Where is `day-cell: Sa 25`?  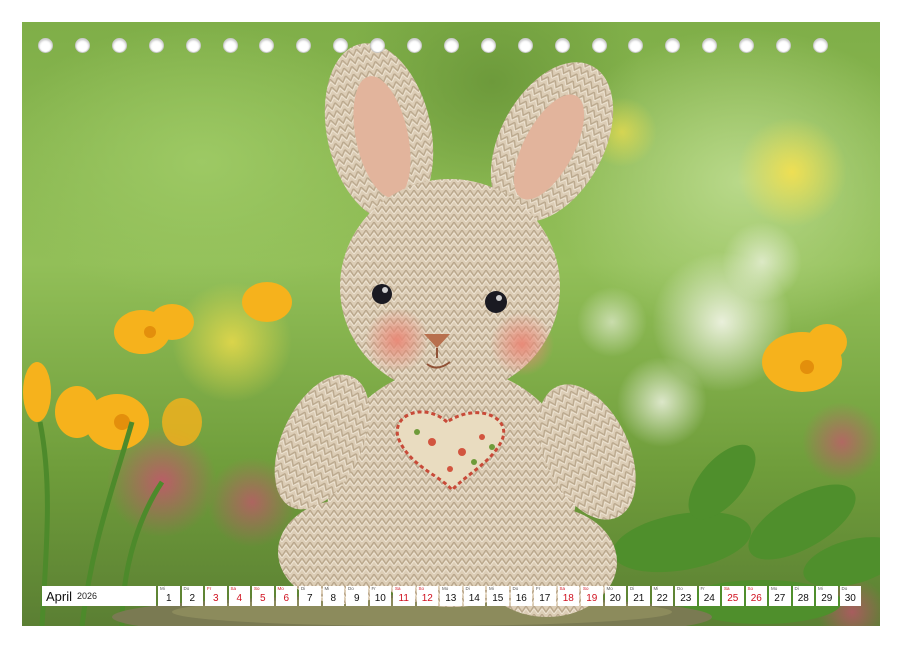 day-cell: Sa 25 is located at coordinates (733, 596).